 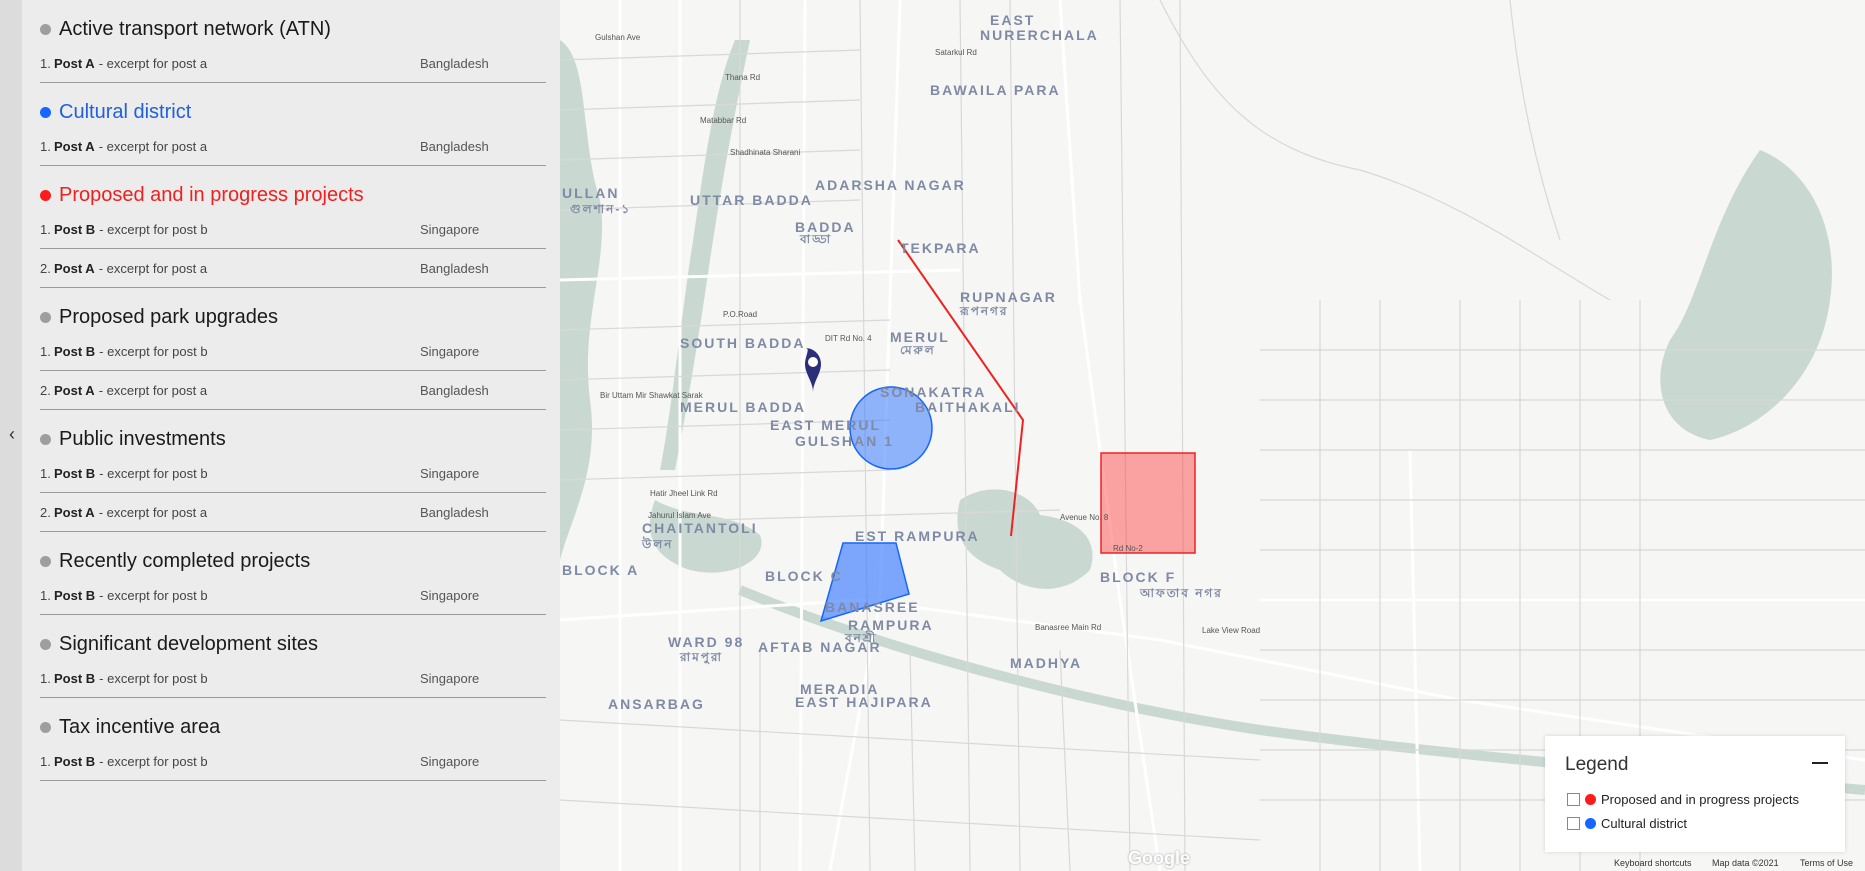 I want to click on google-logo: Google, so click(x=1159, y=858).